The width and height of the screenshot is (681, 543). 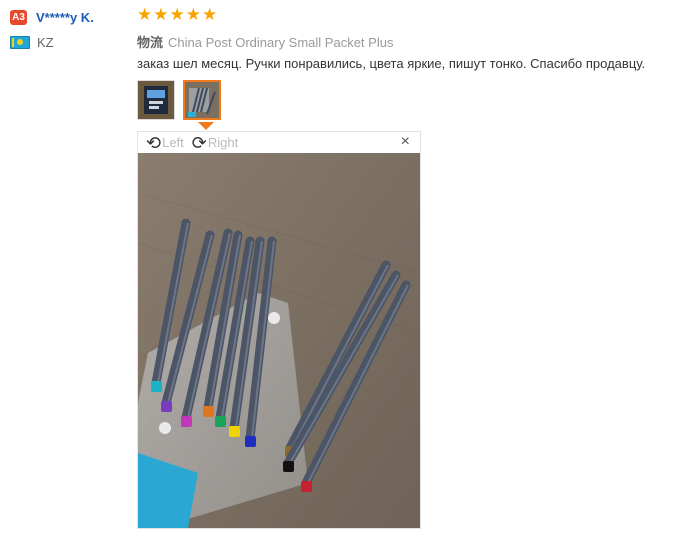 I want to click on photo-thumbnail, so click(x=156, y=100).